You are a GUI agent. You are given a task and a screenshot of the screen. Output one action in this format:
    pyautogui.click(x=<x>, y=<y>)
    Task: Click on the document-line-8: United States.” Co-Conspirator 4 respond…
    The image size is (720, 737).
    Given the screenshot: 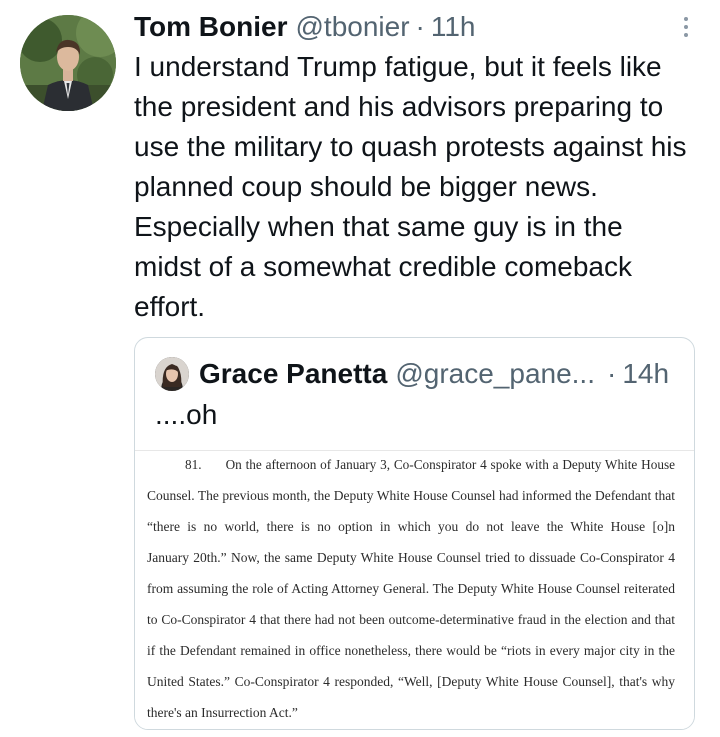 What is the action you would take?
    pyautogui.click(x=411, y=681)
    